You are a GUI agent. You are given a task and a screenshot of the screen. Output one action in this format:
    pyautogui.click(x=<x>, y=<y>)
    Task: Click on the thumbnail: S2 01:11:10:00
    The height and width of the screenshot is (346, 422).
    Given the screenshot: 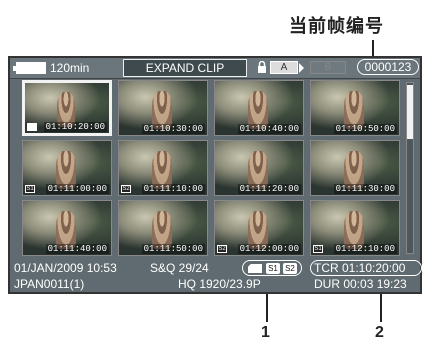 What is the action you would take?
    pyautogui.click(x=163, y=168)
    